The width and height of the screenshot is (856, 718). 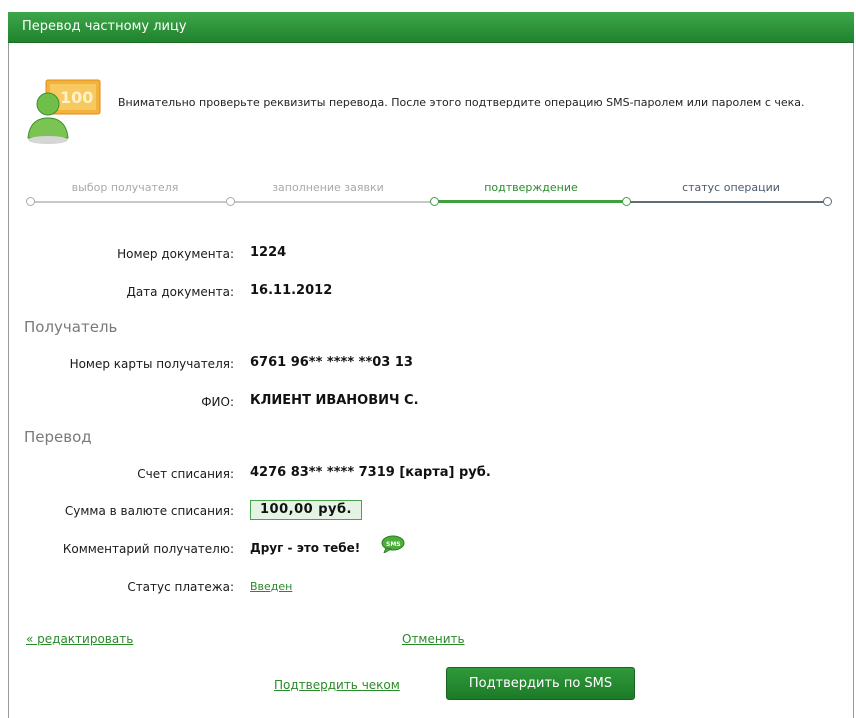 I want to click on payment-status-link: Введен, so click(x=271, y=586).